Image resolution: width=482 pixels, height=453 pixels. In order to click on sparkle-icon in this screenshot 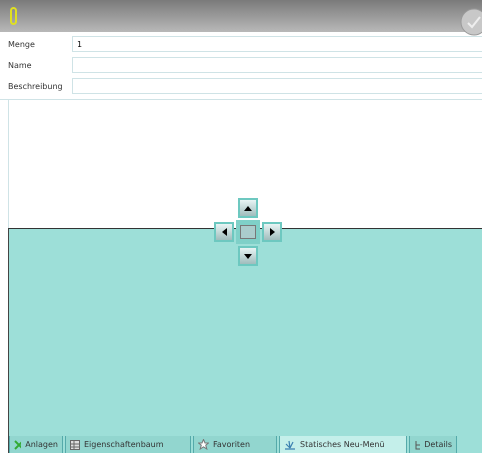, I will do `click(290, 445)`.